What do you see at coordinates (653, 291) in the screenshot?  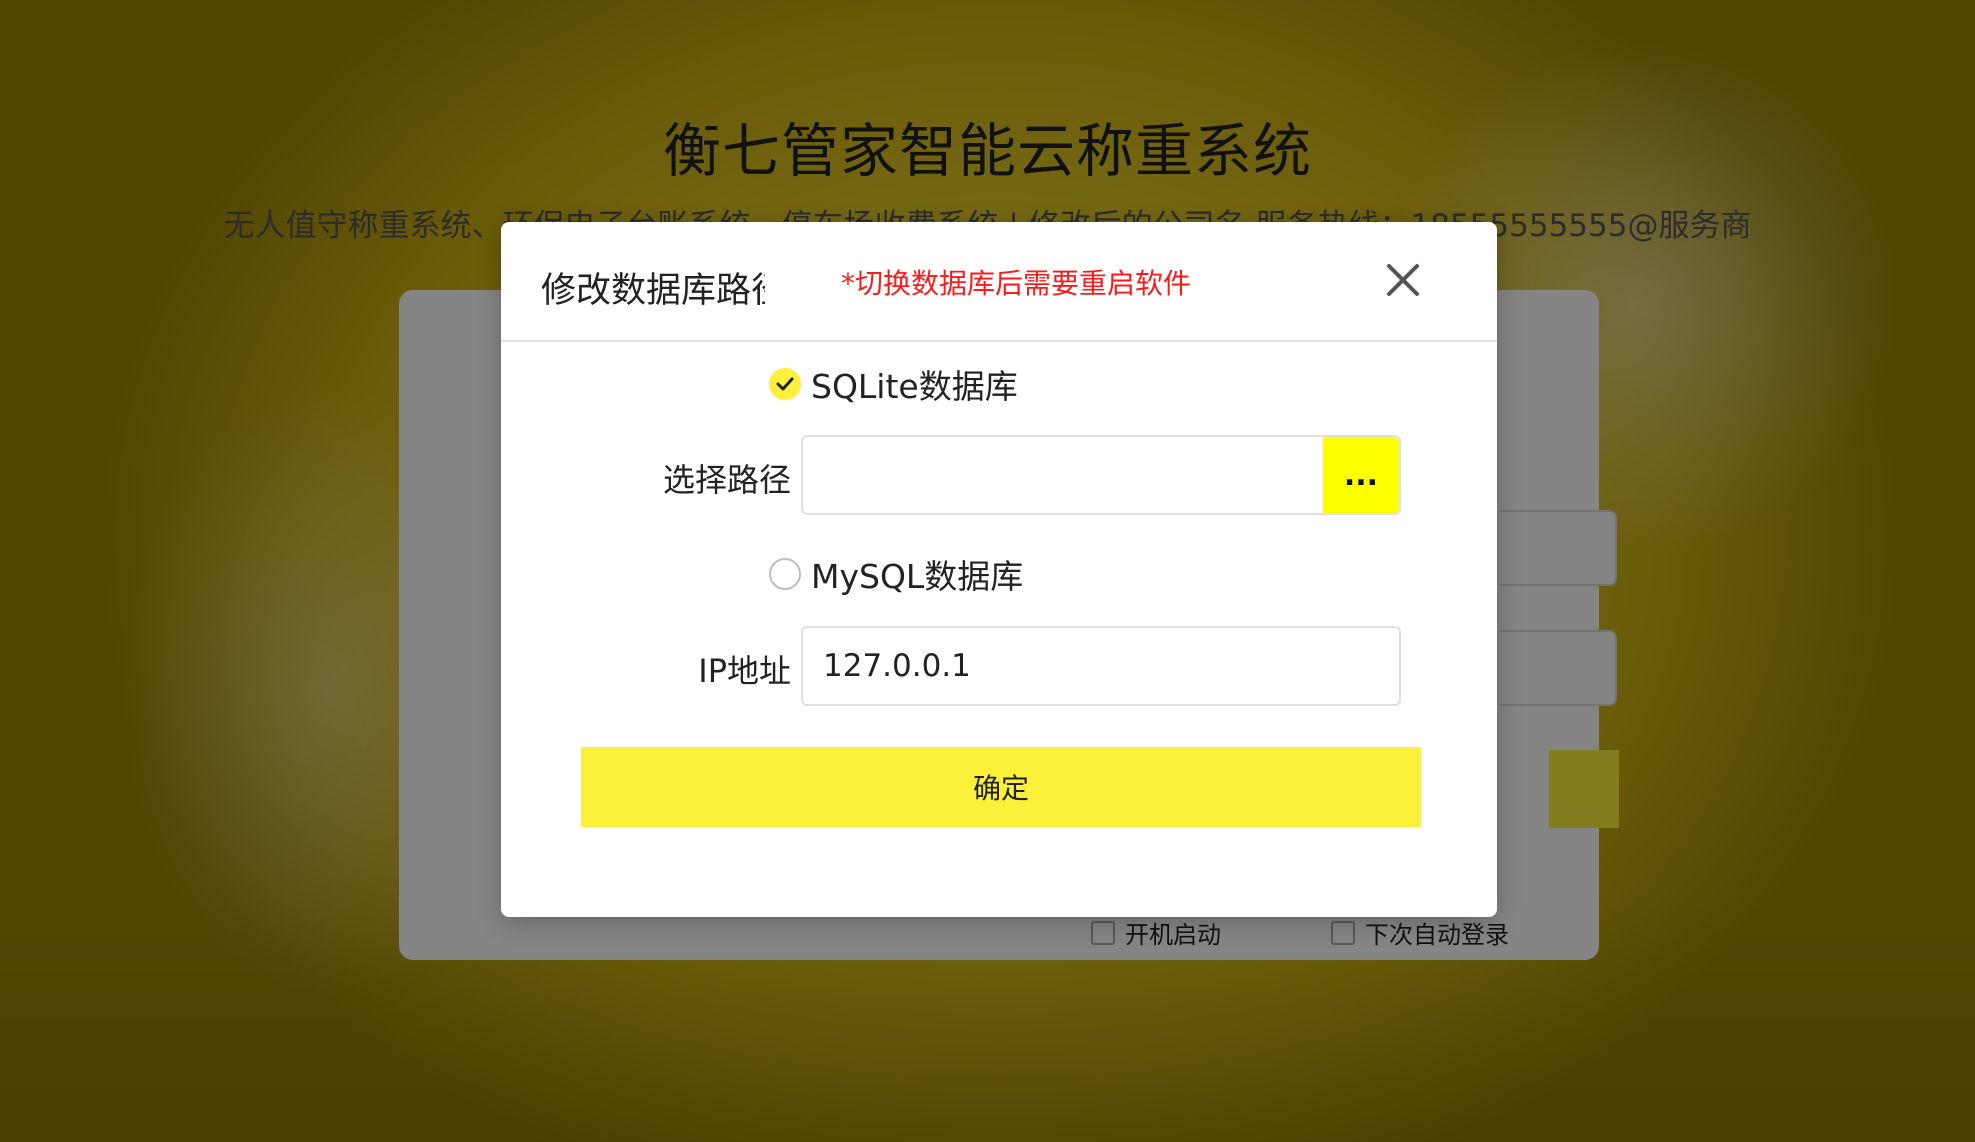 I see `dialog-title: 修改数据库路径` at bounding box center [653, 291].